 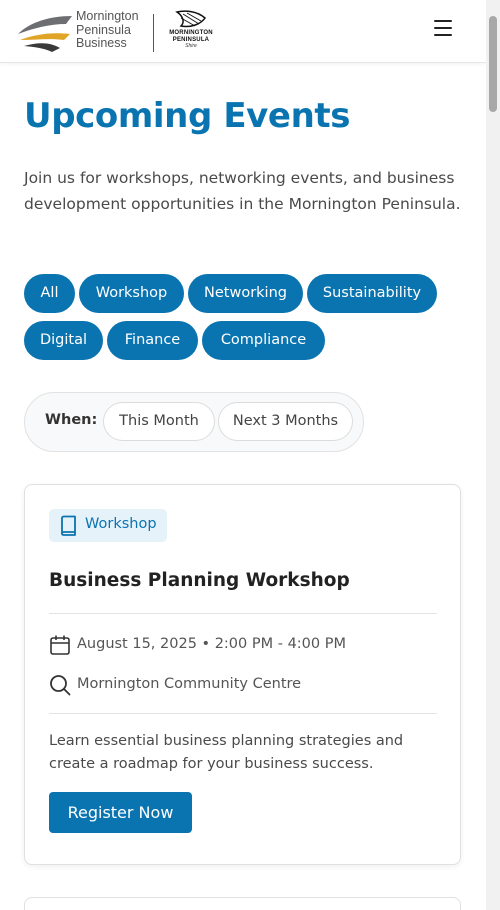 What do you see at coordinates (444, 29) in the screenshot?
I see `hamburger-menu-icon` at bounding box center [444, 29].